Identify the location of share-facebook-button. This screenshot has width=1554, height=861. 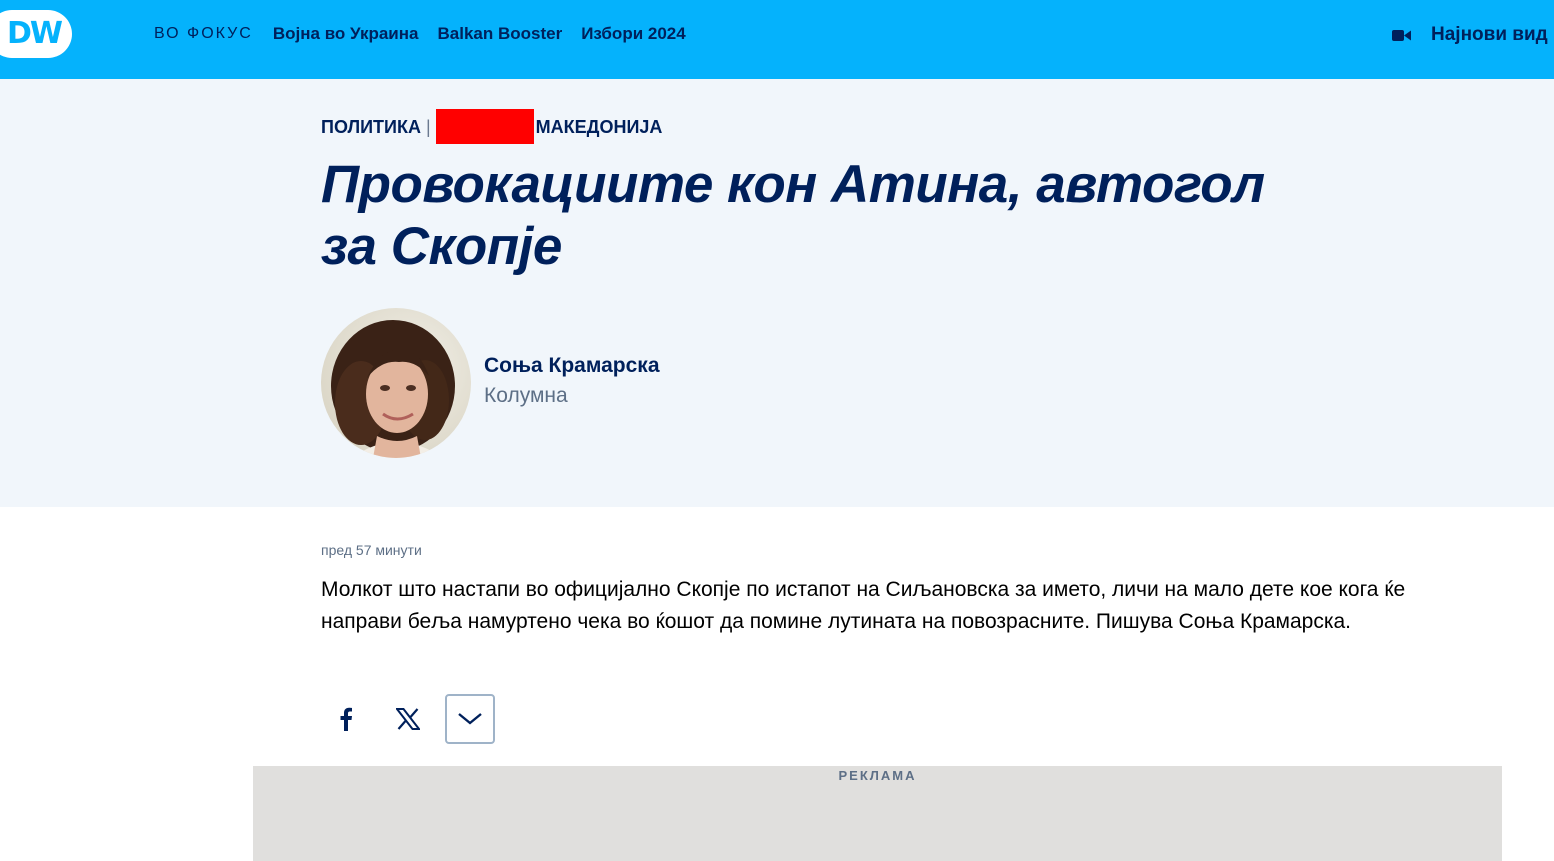
(346, 719).